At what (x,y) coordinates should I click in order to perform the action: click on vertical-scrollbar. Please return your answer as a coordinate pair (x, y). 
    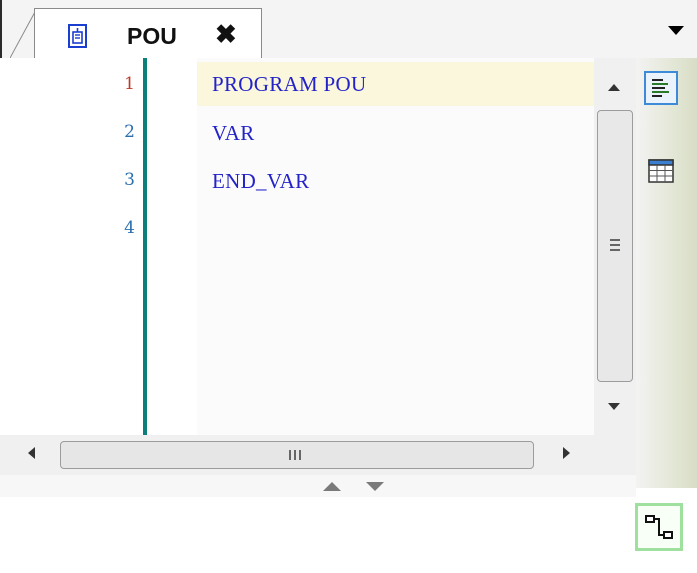
    Looking at the image, I should click on (615, 246).